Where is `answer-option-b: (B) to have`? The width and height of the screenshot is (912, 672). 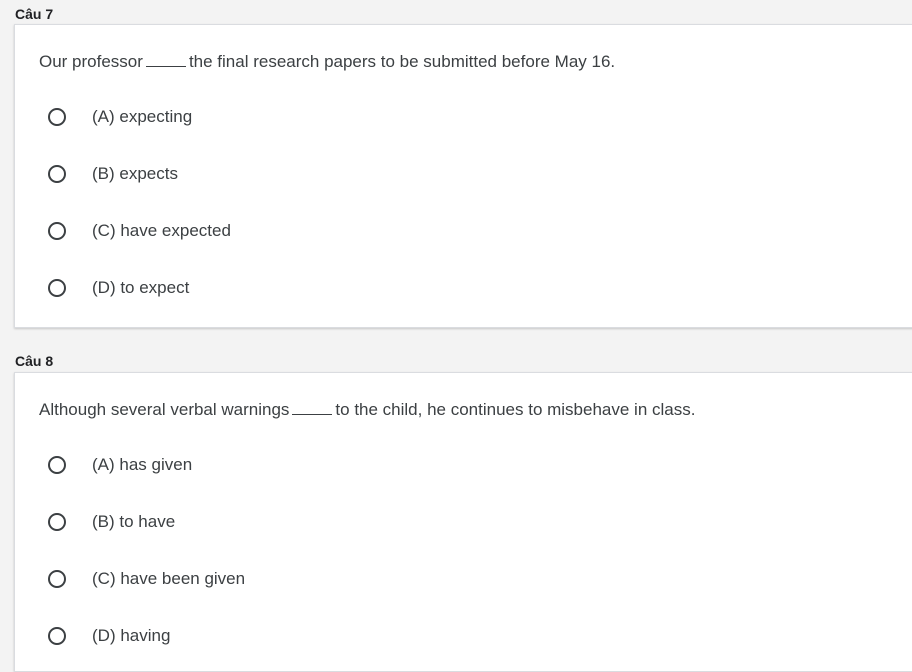 answer-option-b: (B) to have is located at coordinates (110, 522).